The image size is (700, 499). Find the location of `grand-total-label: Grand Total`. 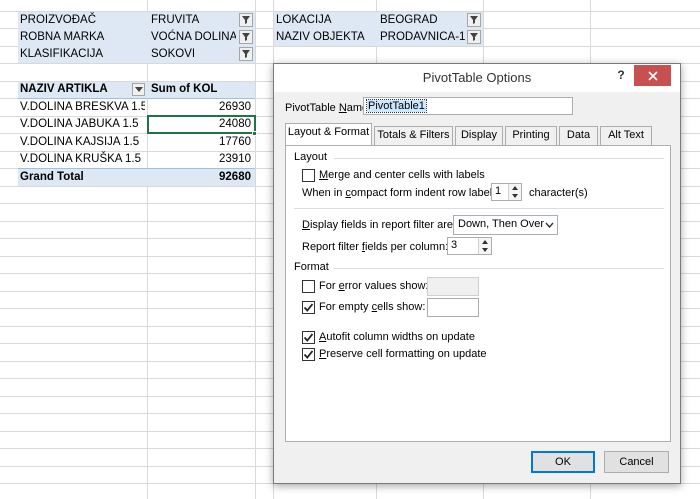

grand-total-label: Grand Total is located at coordinates (82, 177).